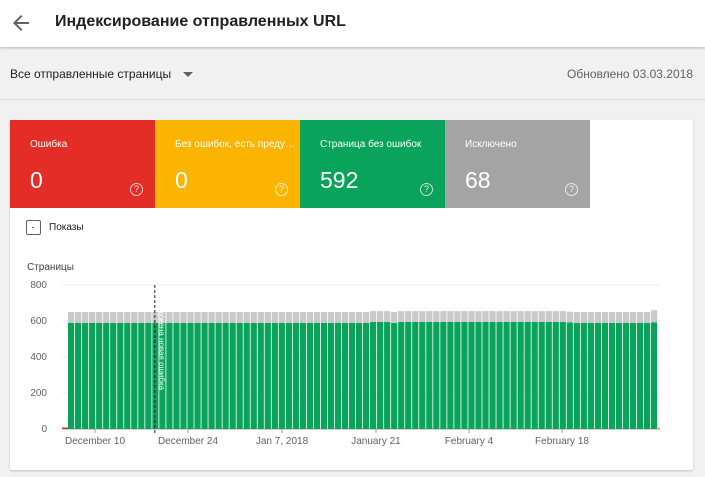 The width and height of the screenshot is (705, 477). Describe the element at coordinates (38, 285) in the screenshot. I see `y-tick-label: 800` at that location.